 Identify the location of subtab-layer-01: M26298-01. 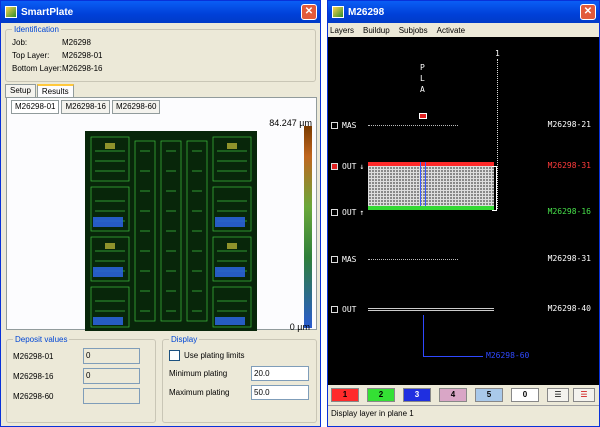
(35, 107).